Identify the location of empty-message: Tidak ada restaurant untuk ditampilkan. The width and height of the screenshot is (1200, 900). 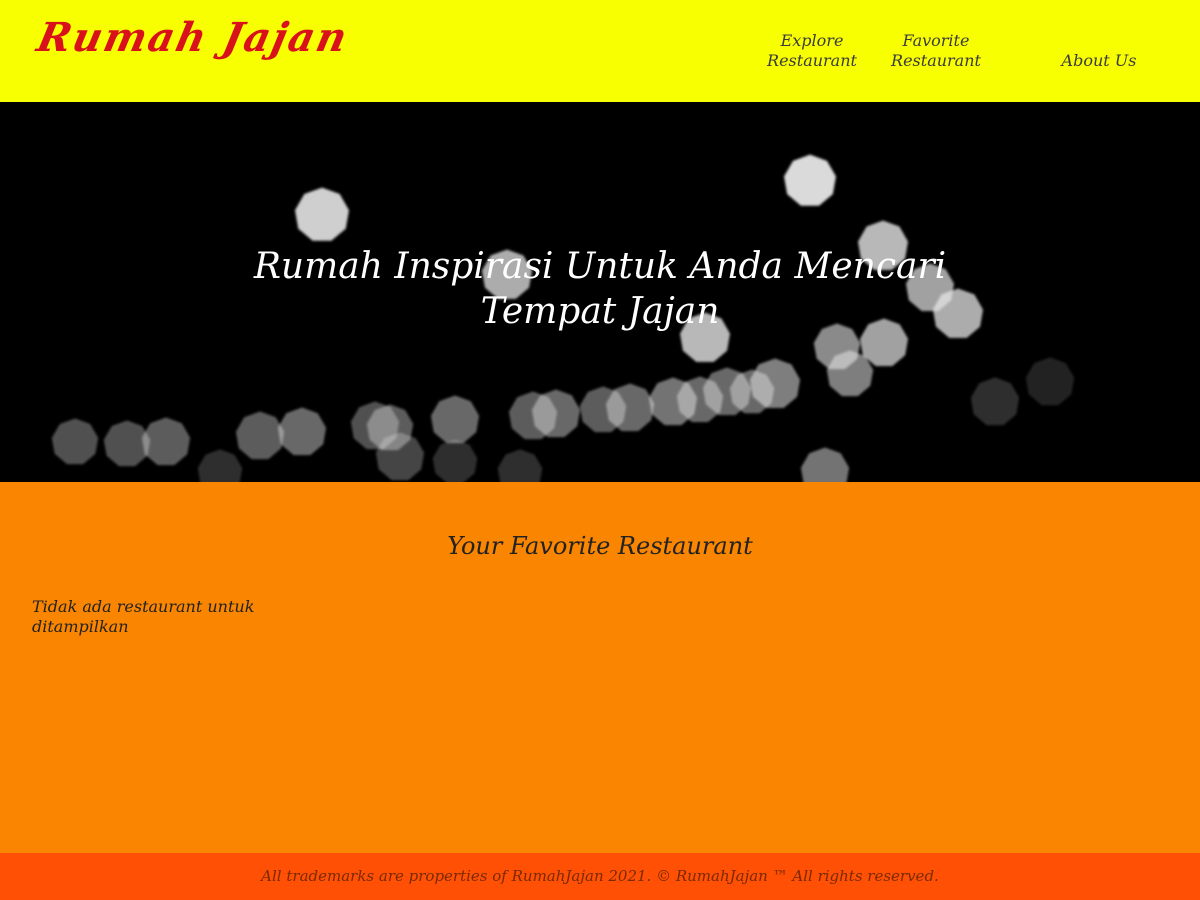
(143, 616).